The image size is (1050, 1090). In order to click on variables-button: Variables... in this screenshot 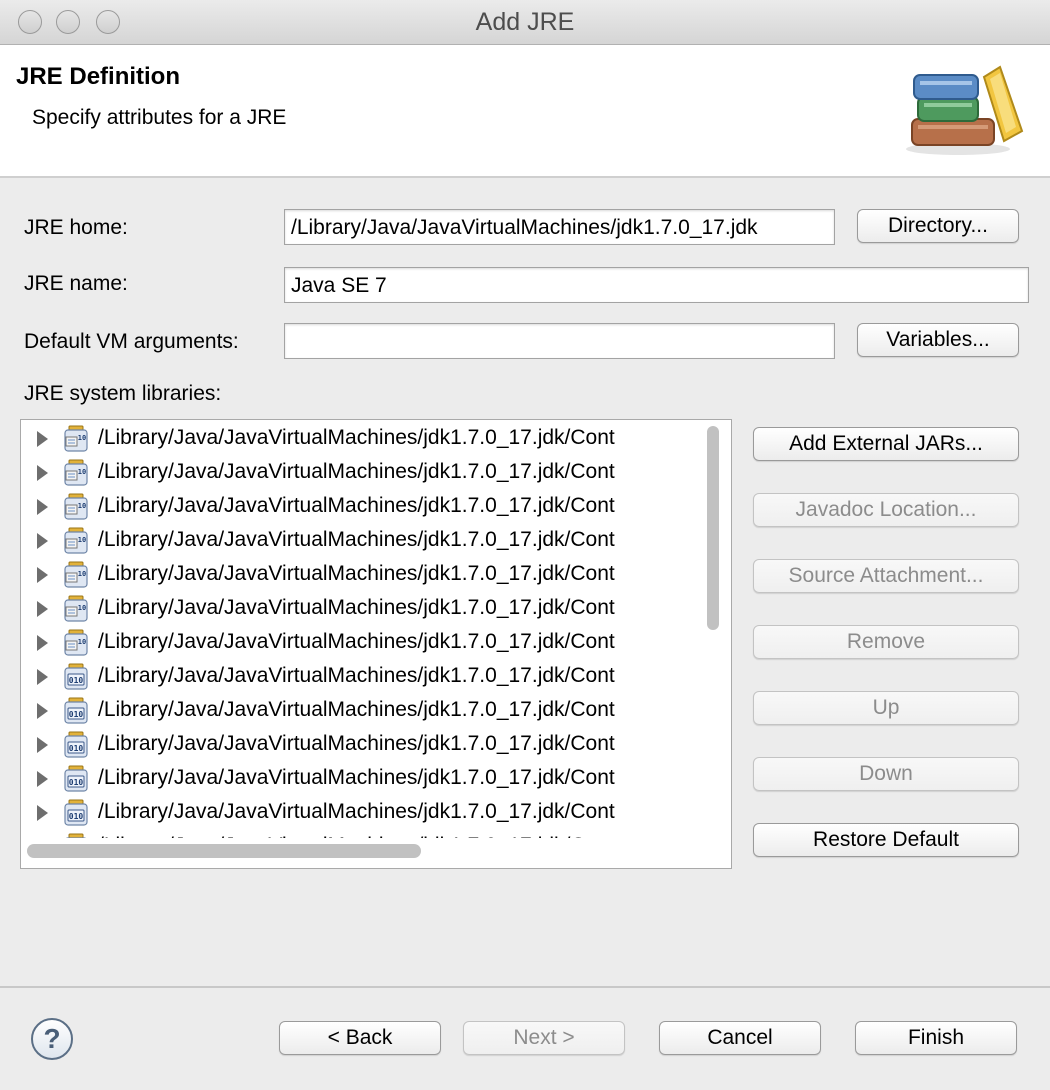, I will do `click(938, 340)`.